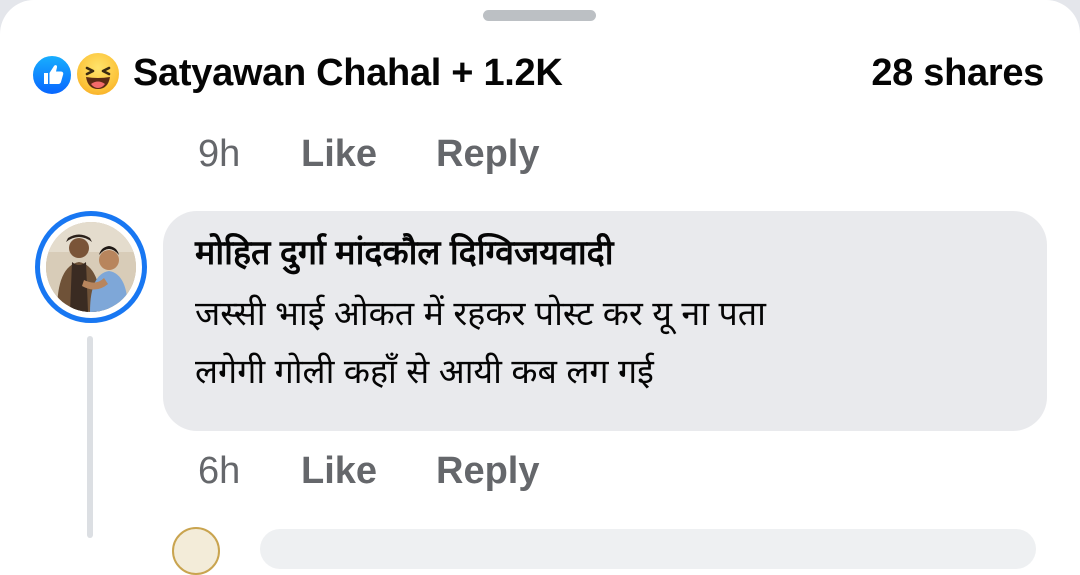 The height and width of the screenshot is (575, 1080). Describe the element at coordinates (348, 73) in the screenshot. I see `reactor-names: Satyawan Chahal + 1.2K` at that location.